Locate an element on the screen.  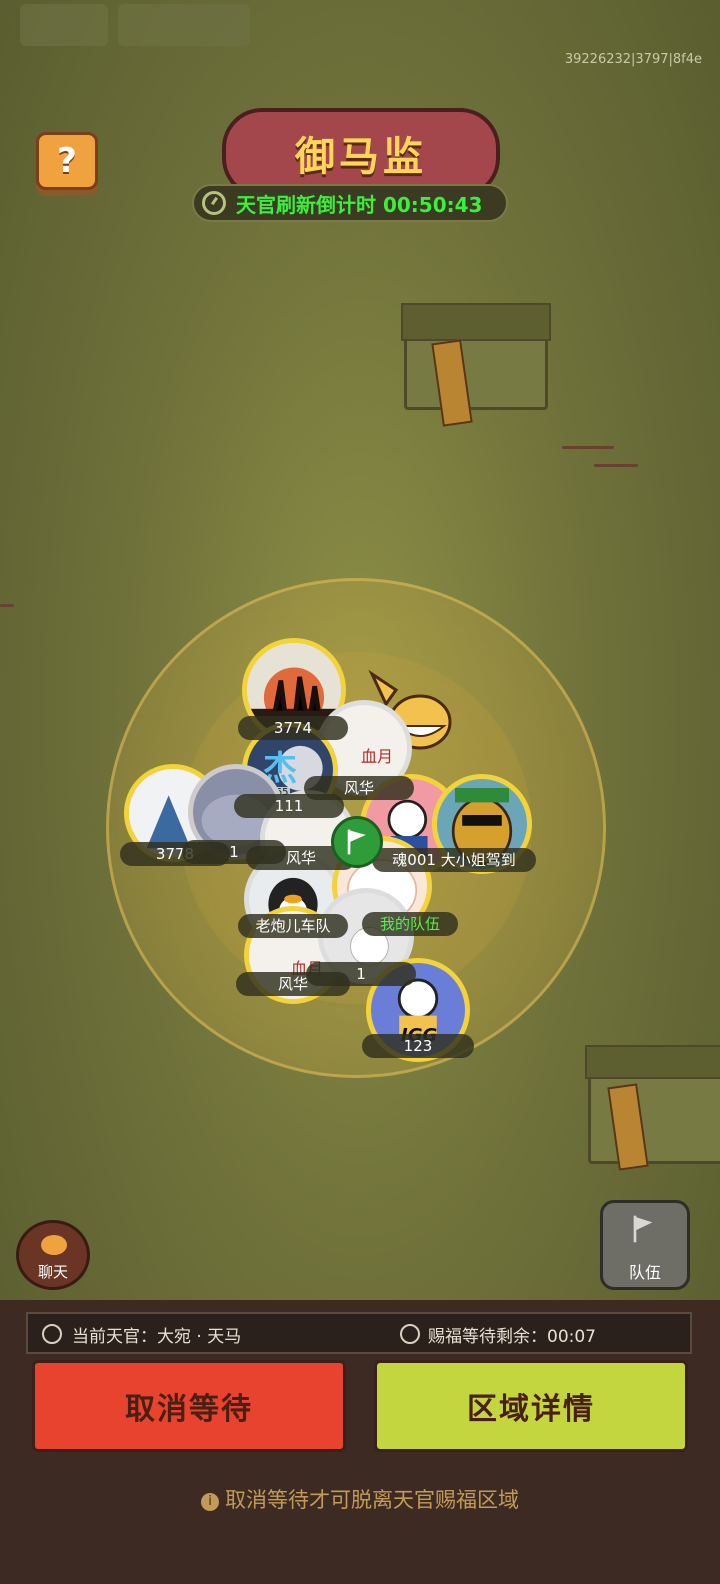
footer-note: i 取消等待才可脱离天官赐福区域 is located at coordinates (360, 1499).